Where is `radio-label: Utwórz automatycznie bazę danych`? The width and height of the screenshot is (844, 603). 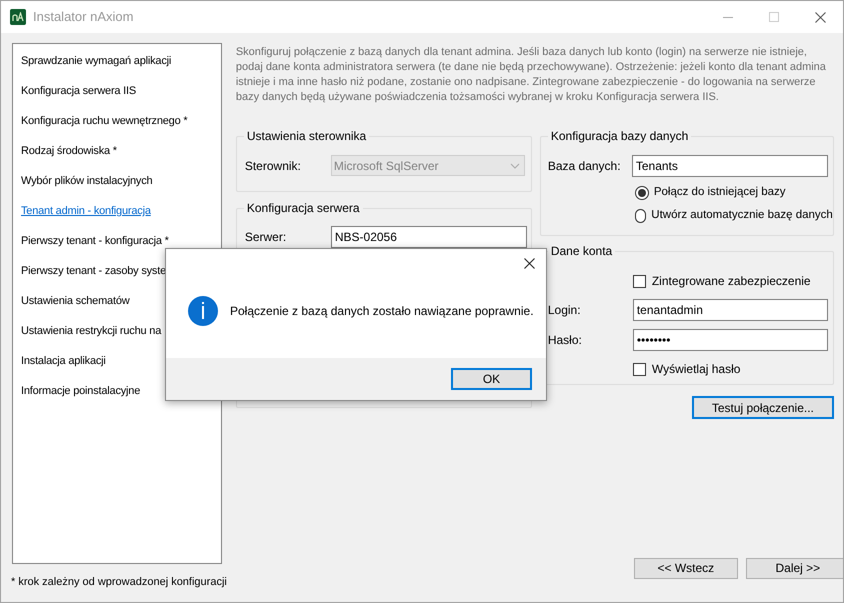
radio-label: Utwórz automatycznie bazę danych is located at coordinates (742, 216).